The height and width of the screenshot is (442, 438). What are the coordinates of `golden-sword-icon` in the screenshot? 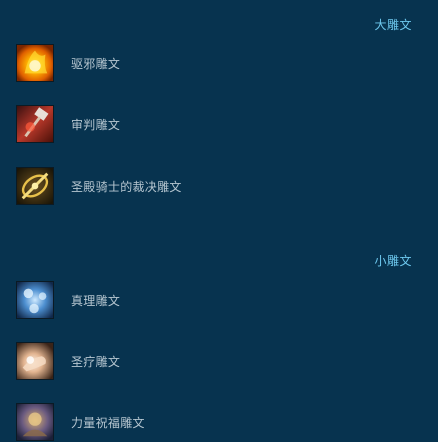 It's located at (35, 186).